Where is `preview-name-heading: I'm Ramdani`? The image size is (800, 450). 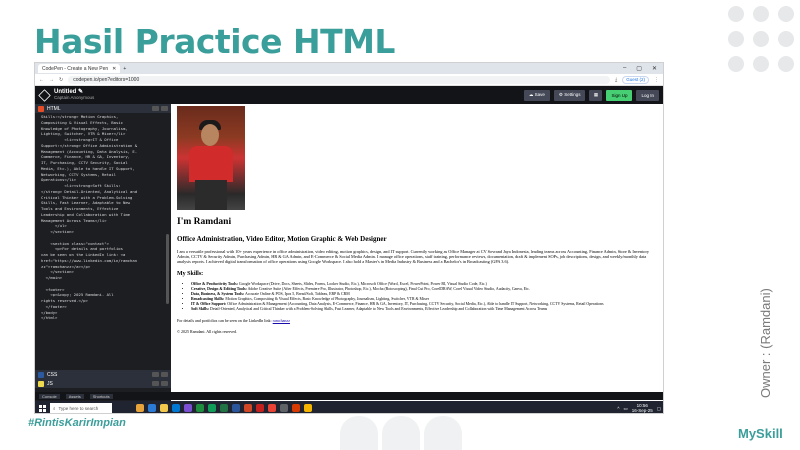 preview-name-heading: I'm Ramdani is located at coordinates (204, 222).